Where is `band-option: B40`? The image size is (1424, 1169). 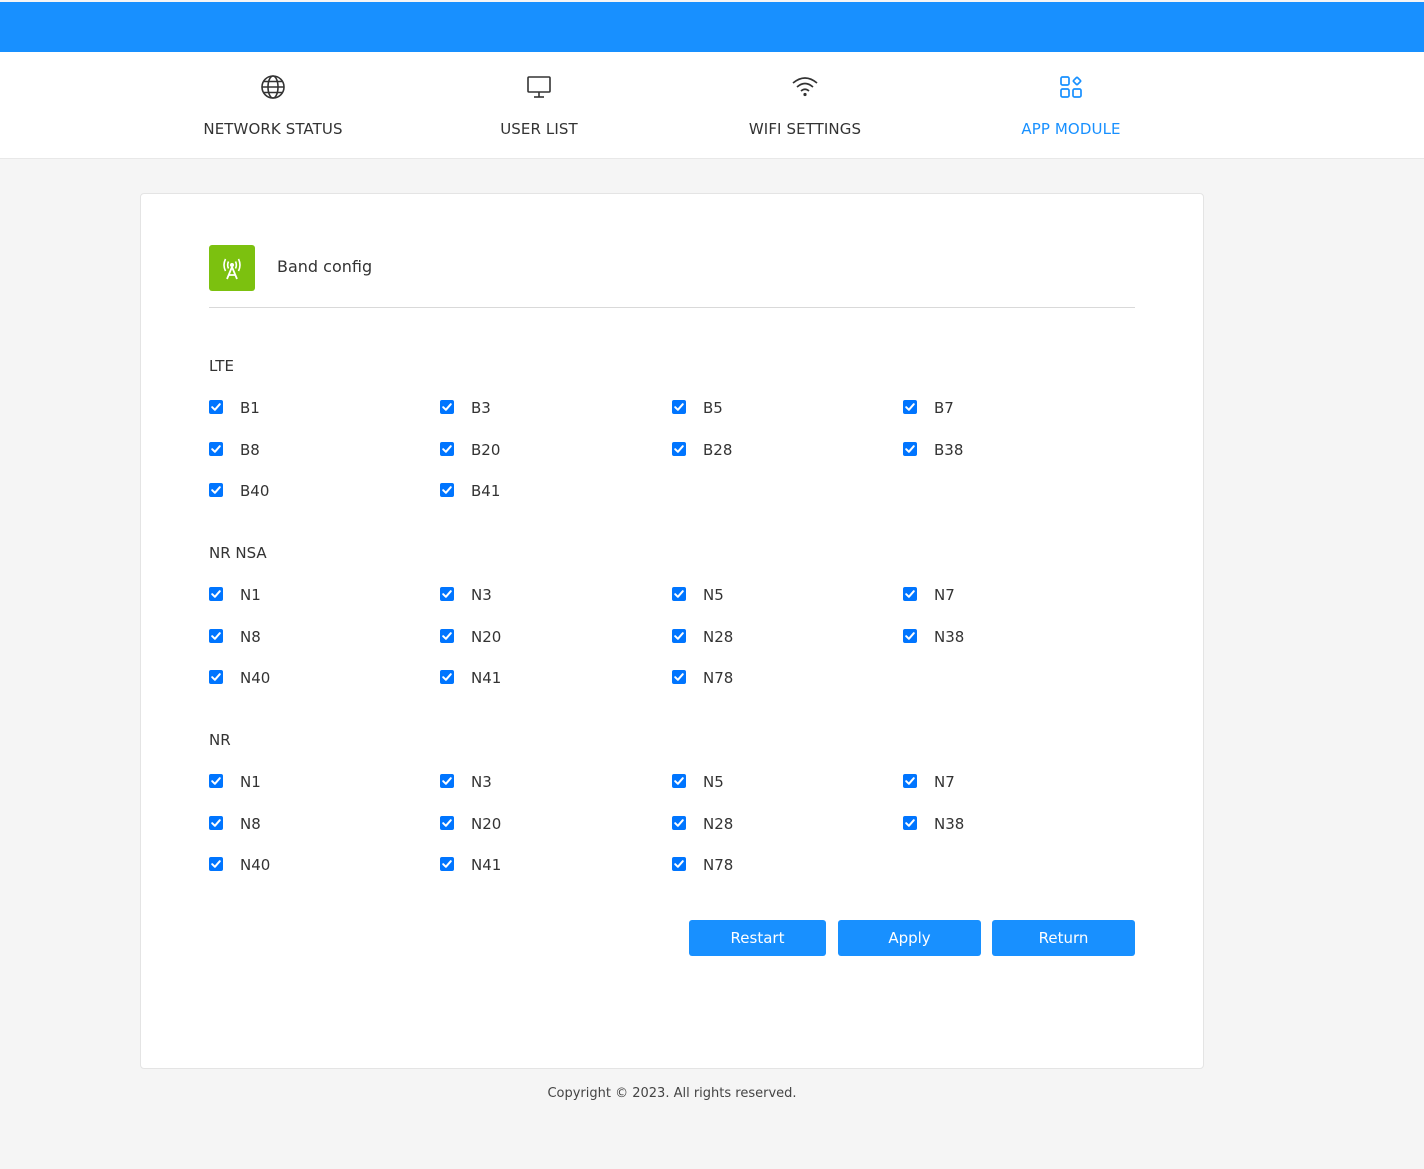 band-option: B40 is located at coordinates (269, 491).